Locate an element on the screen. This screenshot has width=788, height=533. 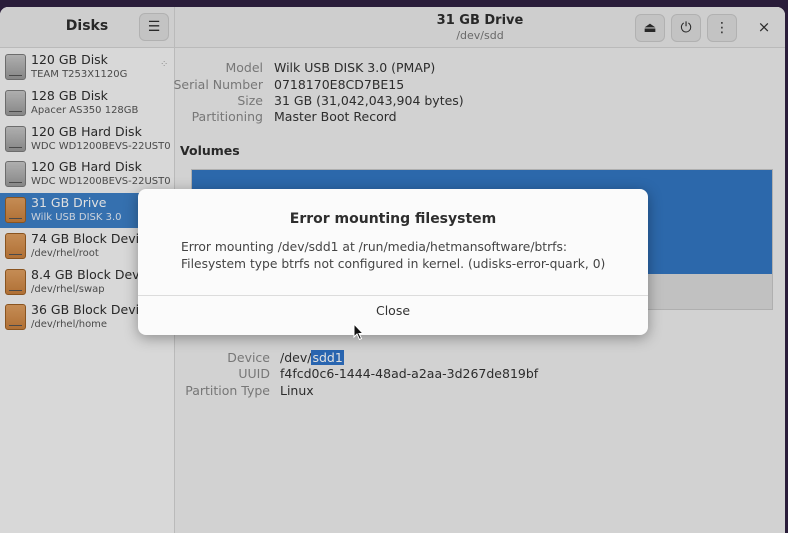
close-button: Close is located at coordinates (393, 315).